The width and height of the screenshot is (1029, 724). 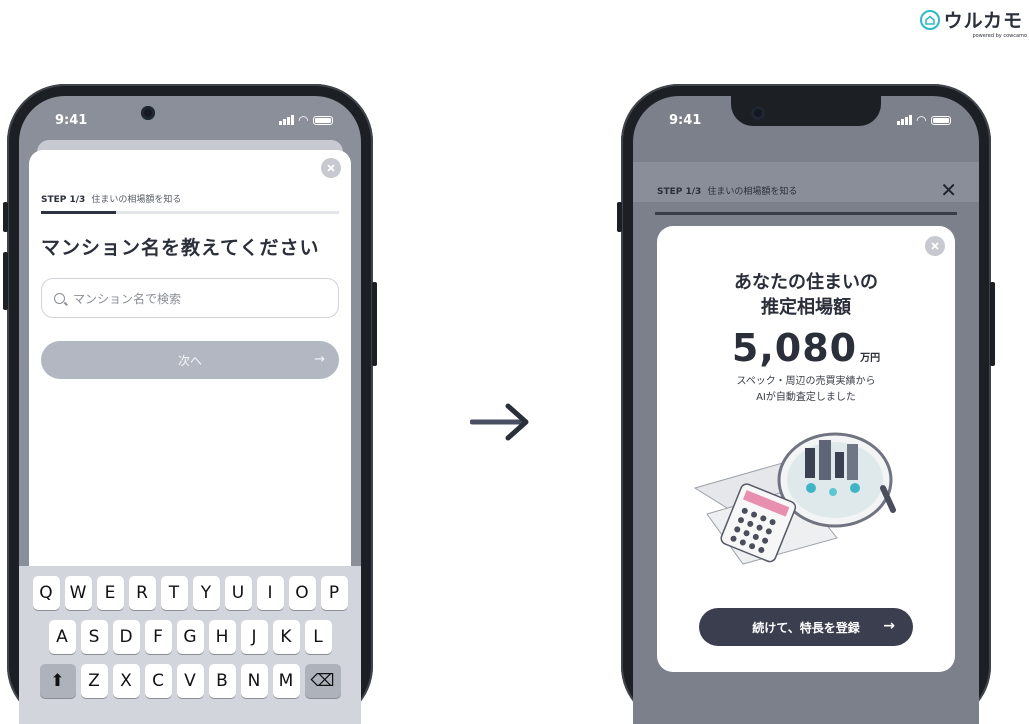 What do you see at coordinates (142, 593) in the screenshot?
I see `key-r: R` at bounding box center [142, 593].